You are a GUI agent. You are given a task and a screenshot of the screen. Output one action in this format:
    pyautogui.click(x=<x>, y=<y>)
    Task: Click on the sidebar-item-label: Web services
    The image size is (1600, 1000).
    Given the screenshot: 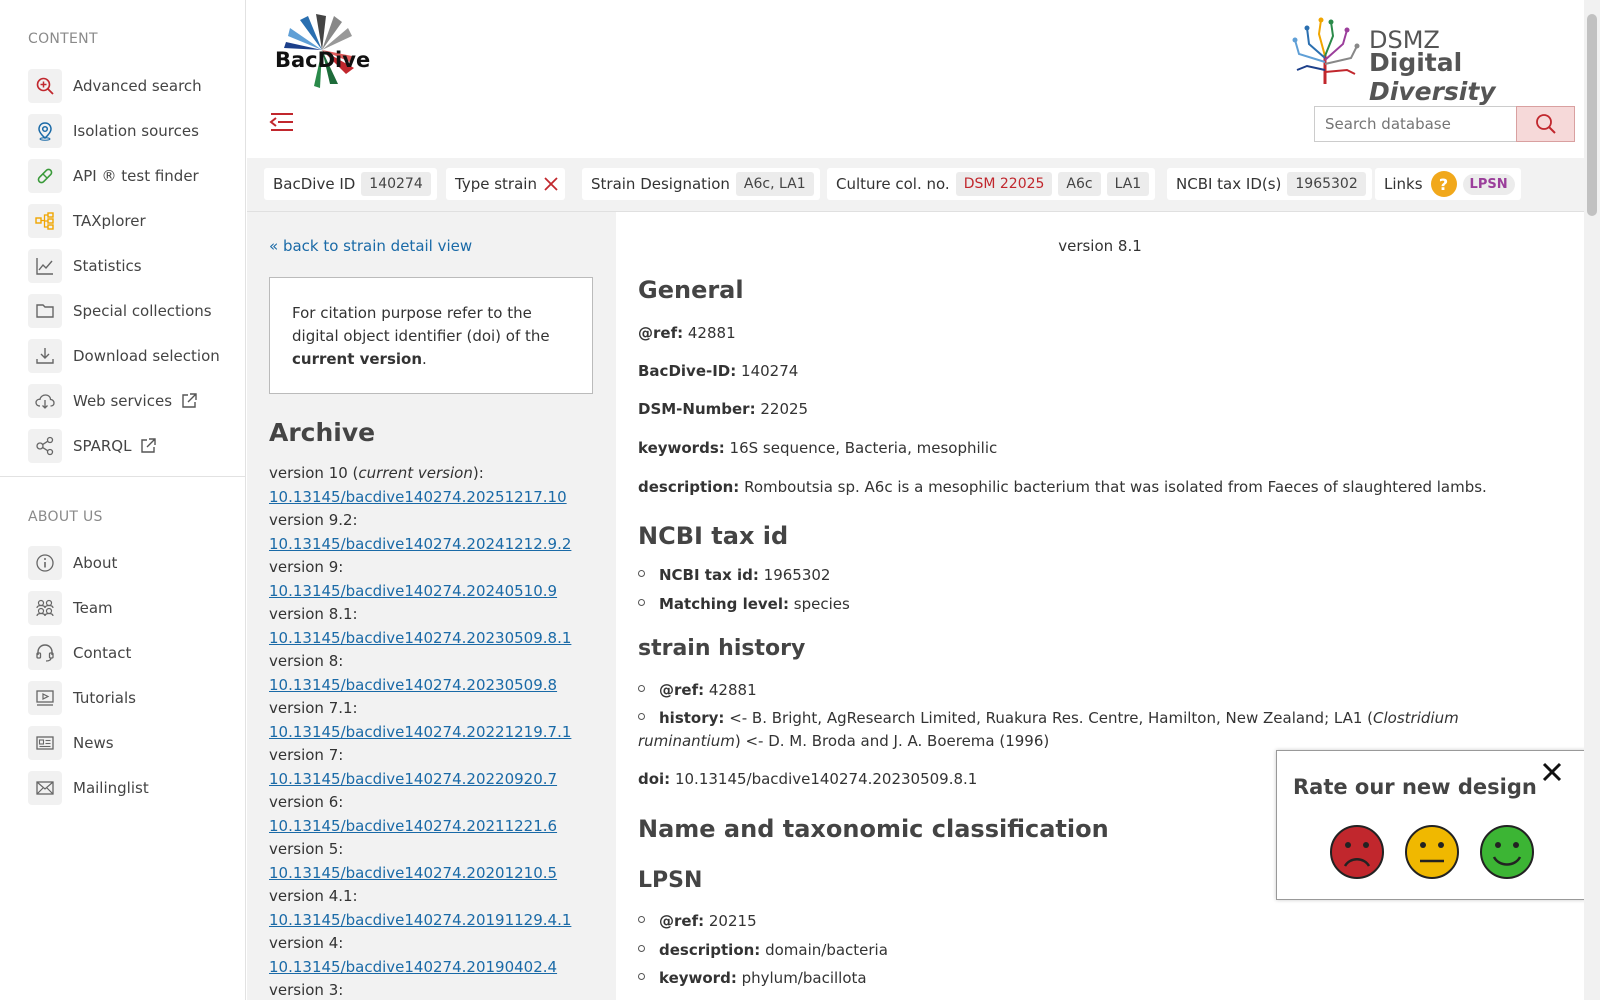 What is the action you would take?
    pyautogui.click(x=123, y=400)
    